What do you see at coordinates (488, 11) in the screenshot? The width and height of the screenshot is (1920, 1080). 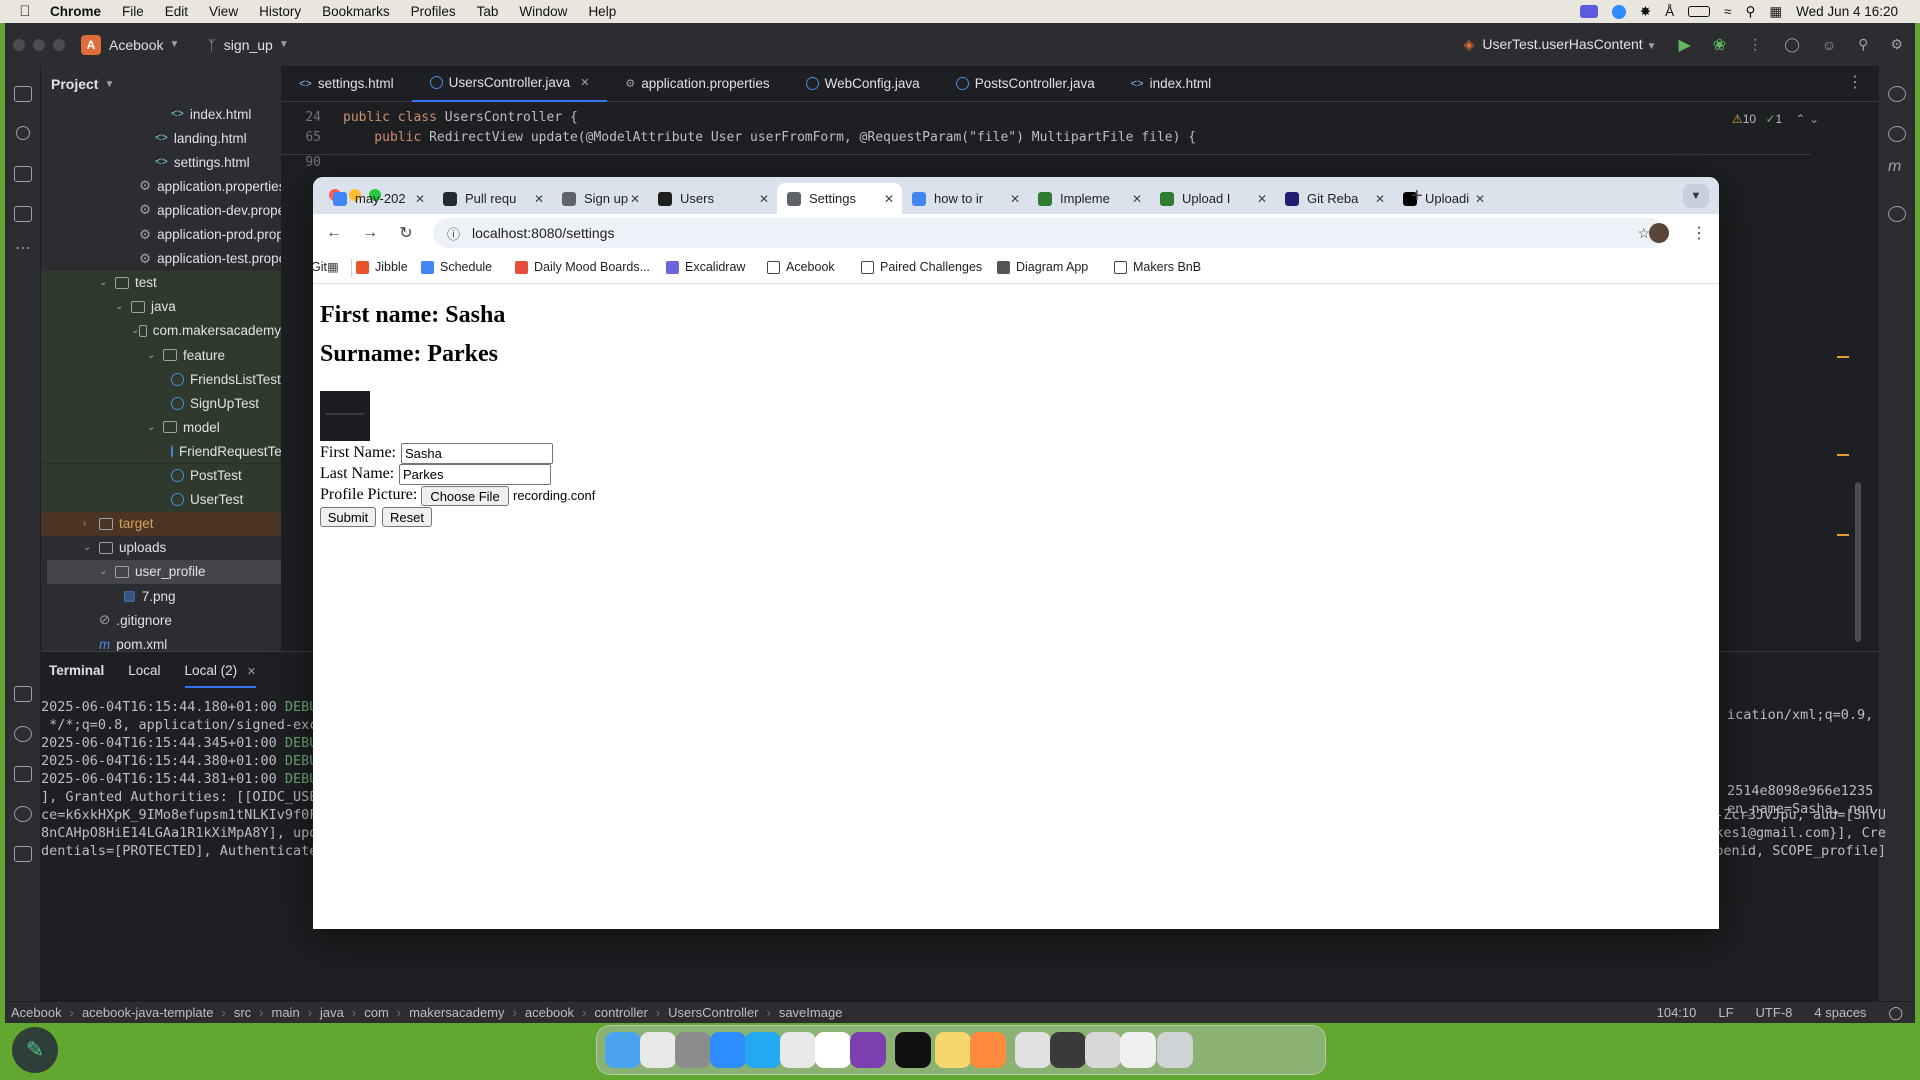 I see `menu-tab: Tab` at bounding box center [488, 11].